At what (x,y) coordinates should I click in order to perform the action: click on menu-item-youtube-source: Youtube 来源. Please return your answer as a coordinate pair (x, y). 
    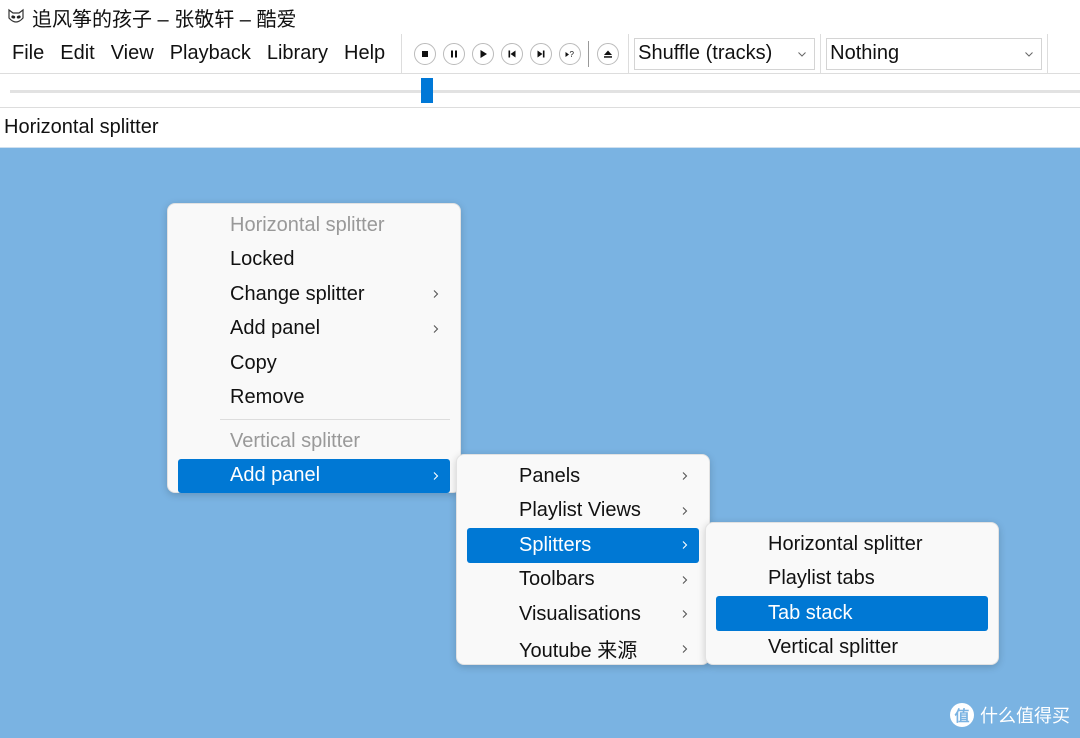
    Looking at the image, I should click on (583, 649).